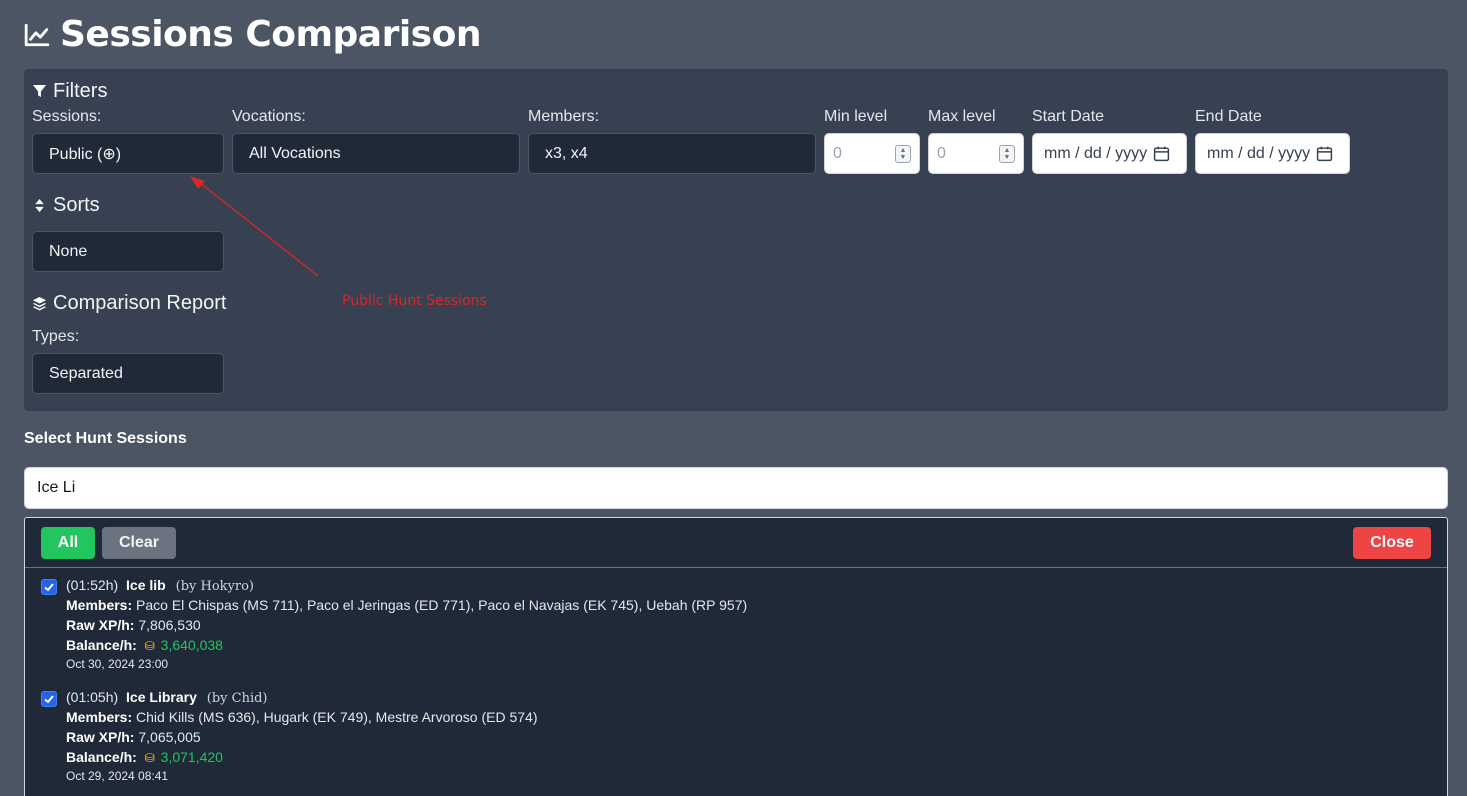 The height and width of the screenshot is (796, 1467). What do you see at coordinates (68, 251) in the screenshot?
I see `sorts-select-value: None` at bounding box center [68, 251].